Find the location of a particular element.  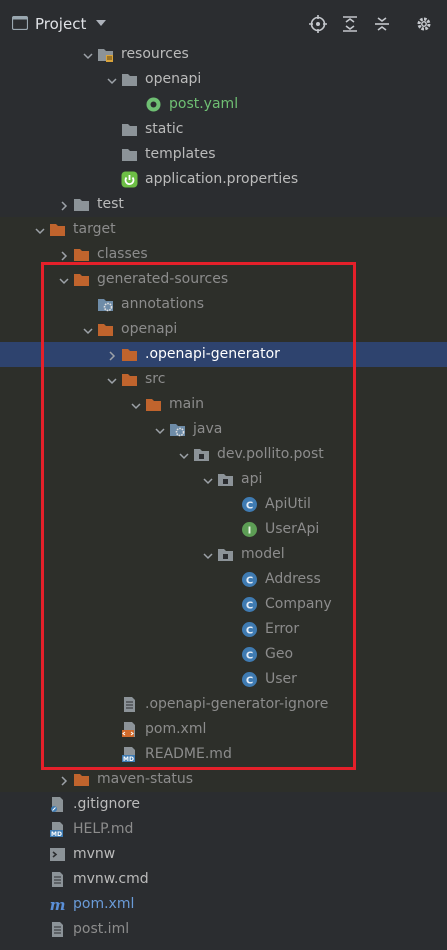

tree-item-label: maven-status is located at coordinates (145, 779).